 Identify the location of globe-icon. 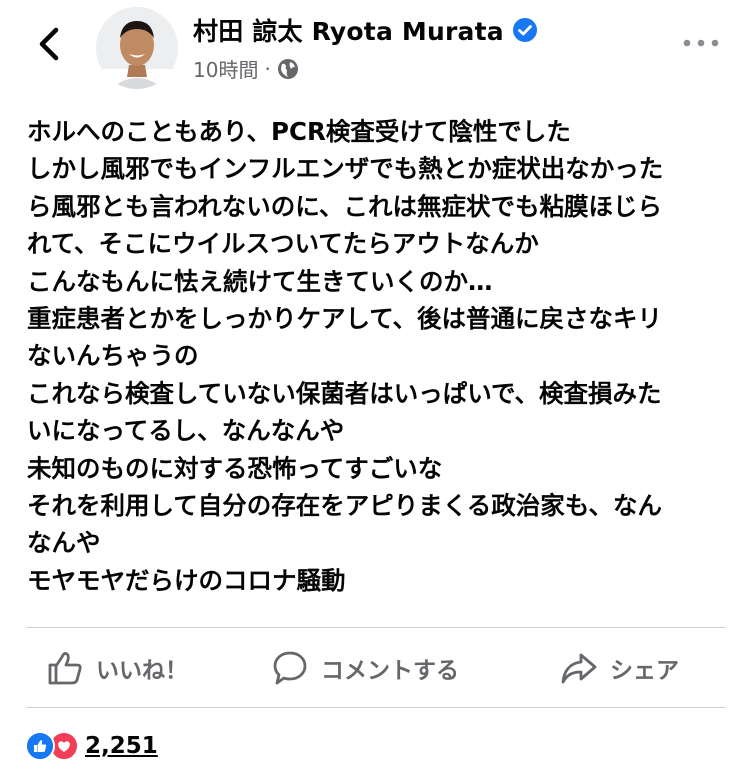
(287, 68).